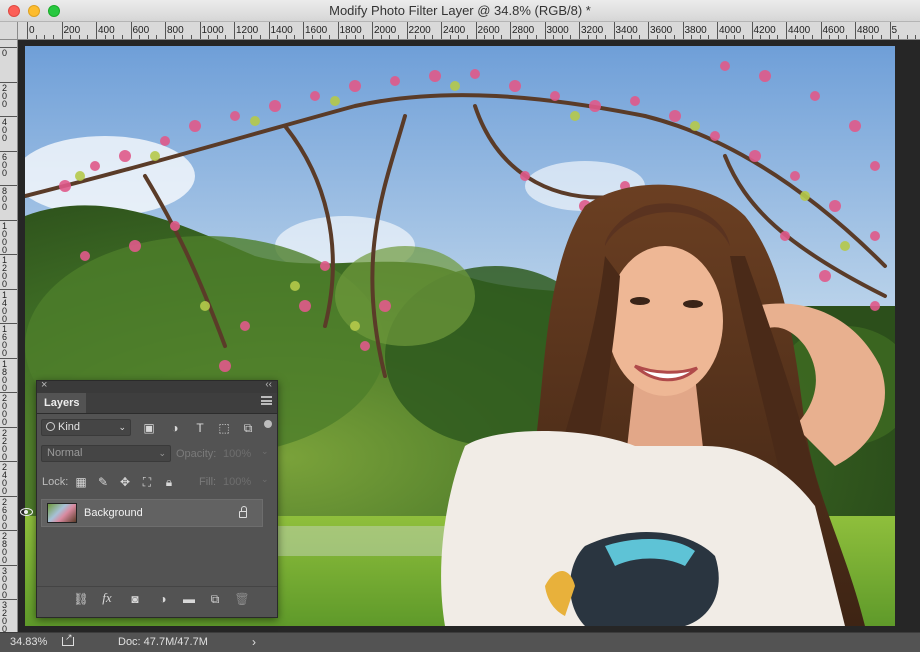 The image size is (920, 652). Describe the element at coordinates (248, 428) in the screenshot. I see `smart-object-filter-icon: ⧉` at that location.